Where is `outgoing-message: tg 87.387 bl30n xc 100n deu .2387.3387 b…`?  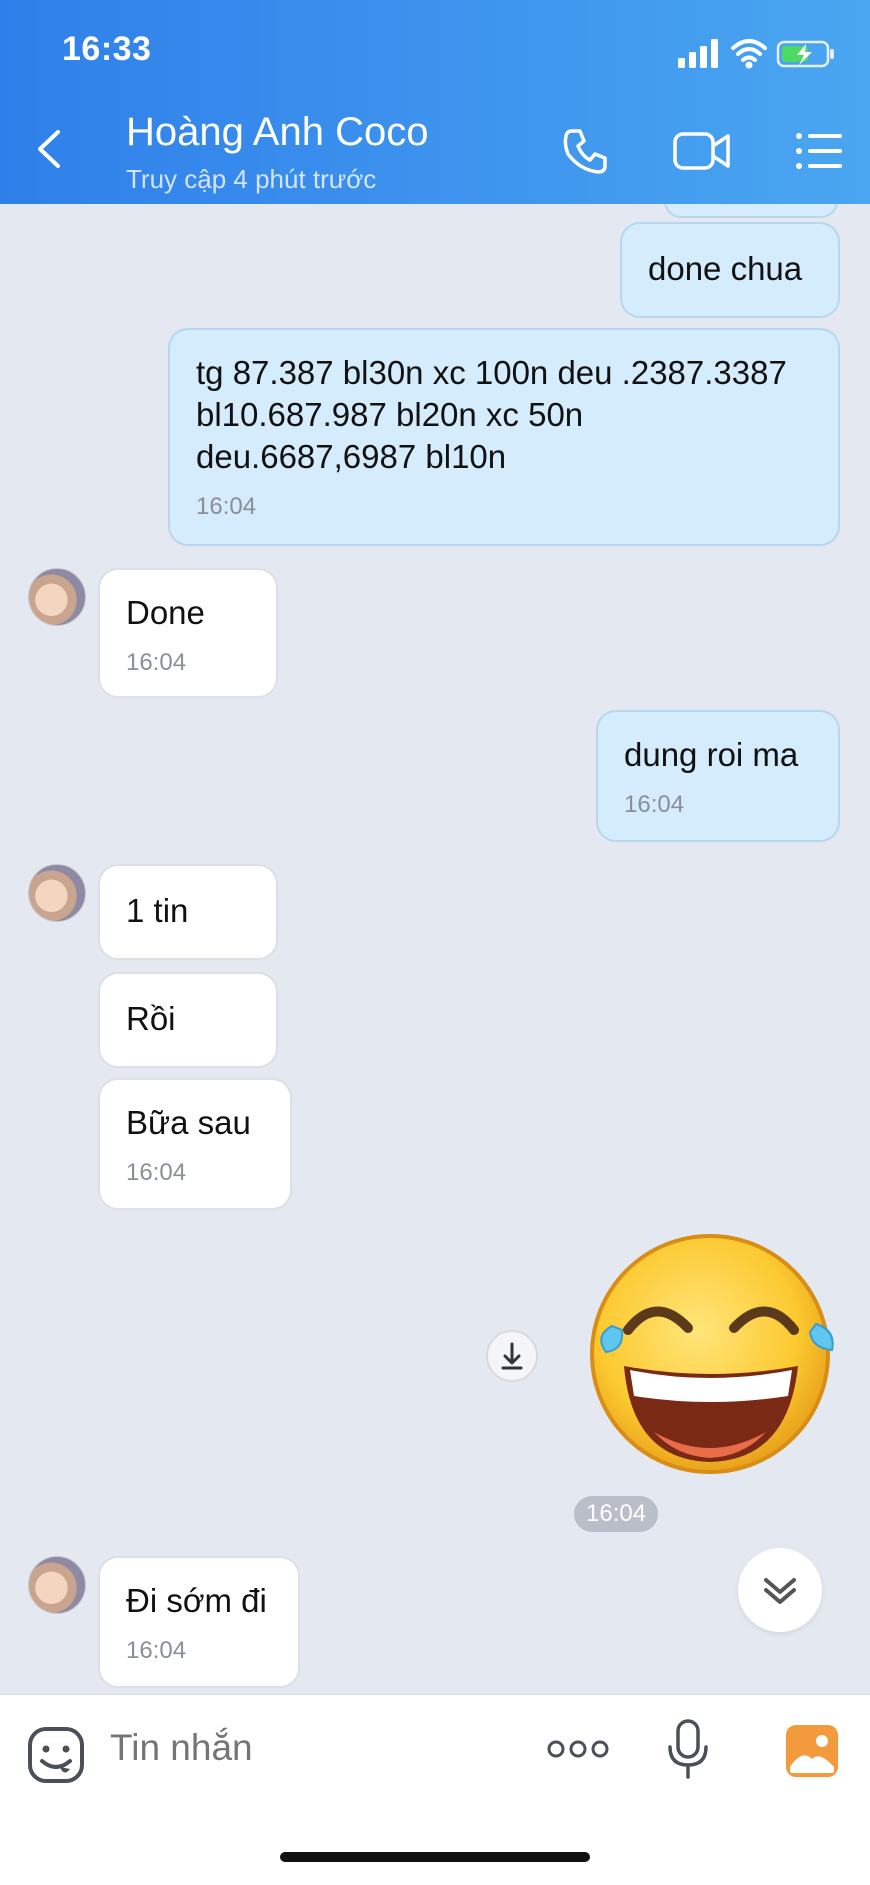
outgoing-message: tg 87.387 bl30n xc 100n deu .2387.3387 b… is located at coordinates (504, 437).